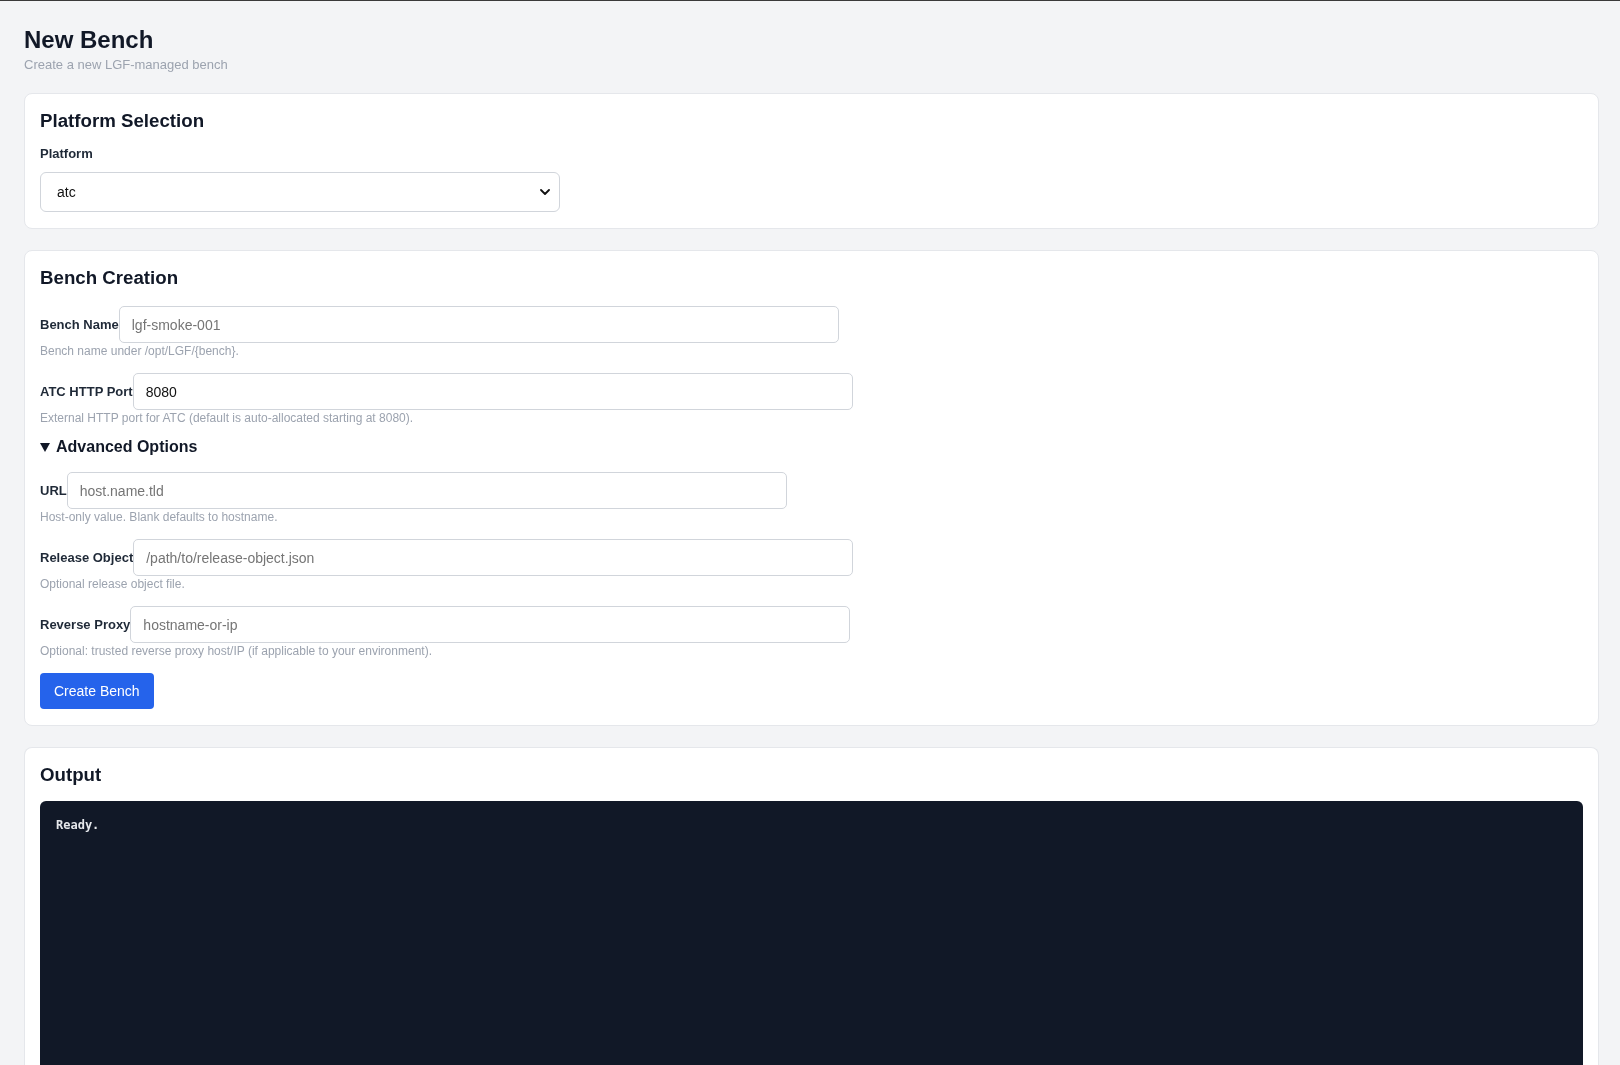 The height and width of the screenshot is (1065, 1620). What do you see at coordinates (140, 351) in the screenshot?
I see `help-text: Bench name under /opt/LGF/{bench}.` at bounding box center [140, 351].